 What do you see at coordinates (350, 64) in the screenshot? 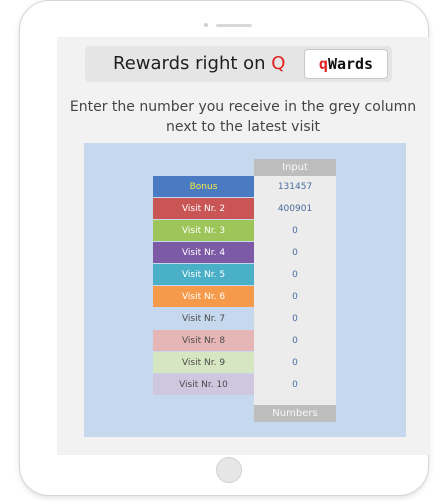
I see `qwards-logo-text: Wards` at bounding box center [350, 64].